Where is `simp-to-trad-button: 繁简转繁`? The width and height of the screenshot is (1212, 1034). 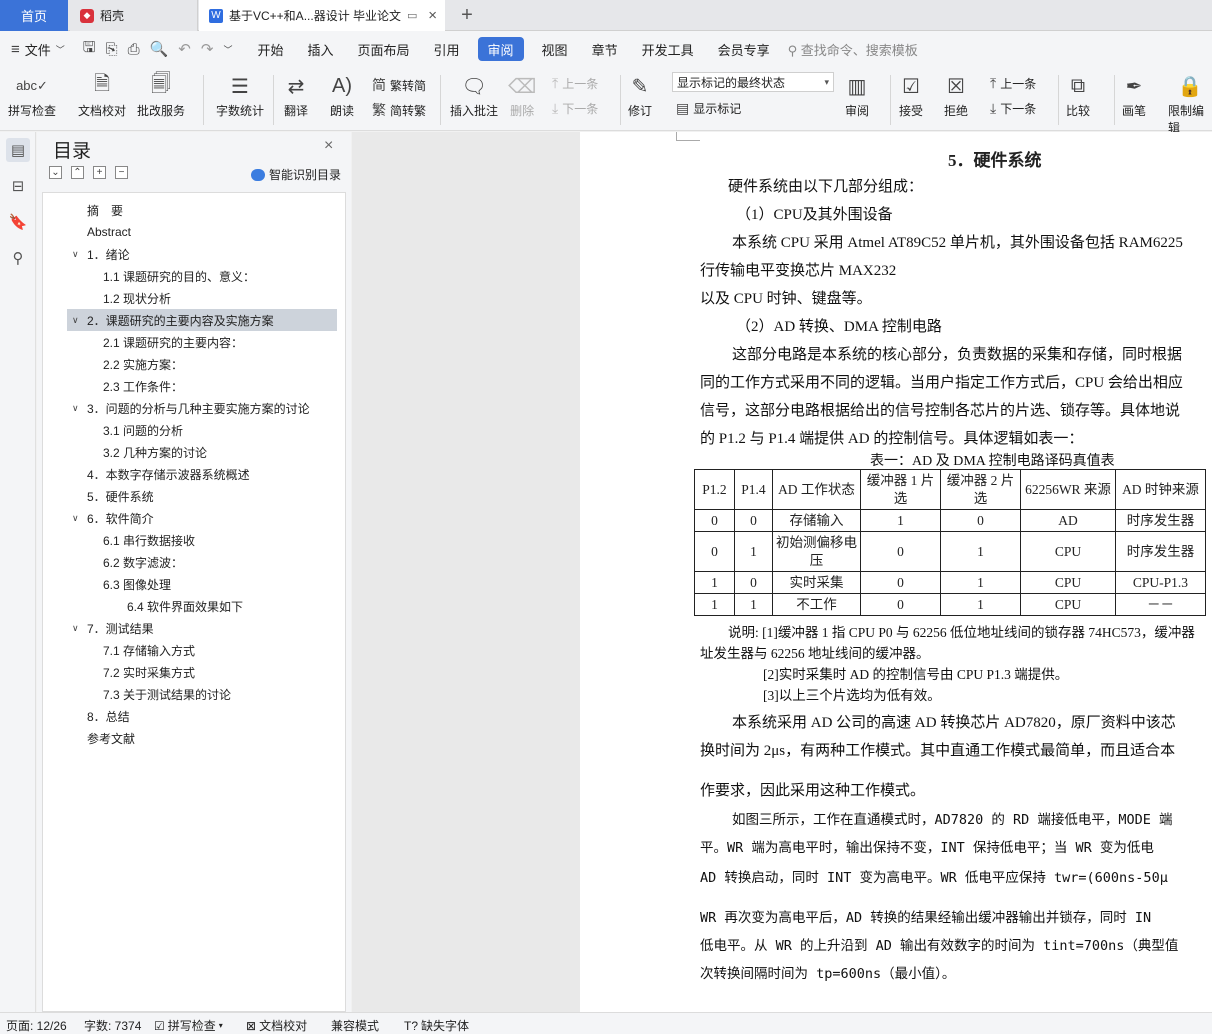
simp-to-trad-button: 繁简转繁 is located at coordinates (399, 110).